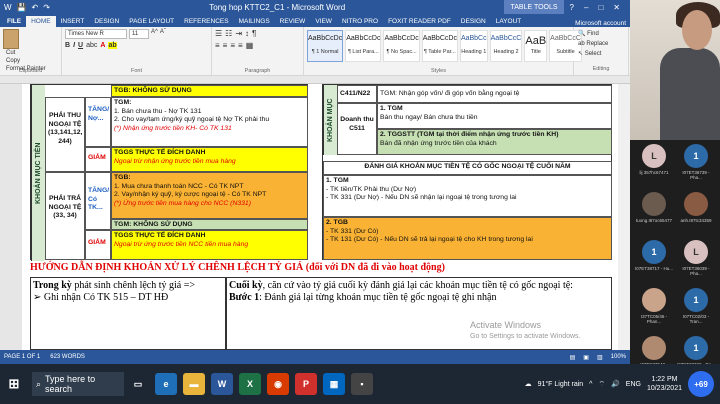 This screenshot has width=720, height=404. What do you see at coordinates (14, 384) in the screenshot?
I see `windows-start-icon: ⊞` at bounding box center [14, 384].